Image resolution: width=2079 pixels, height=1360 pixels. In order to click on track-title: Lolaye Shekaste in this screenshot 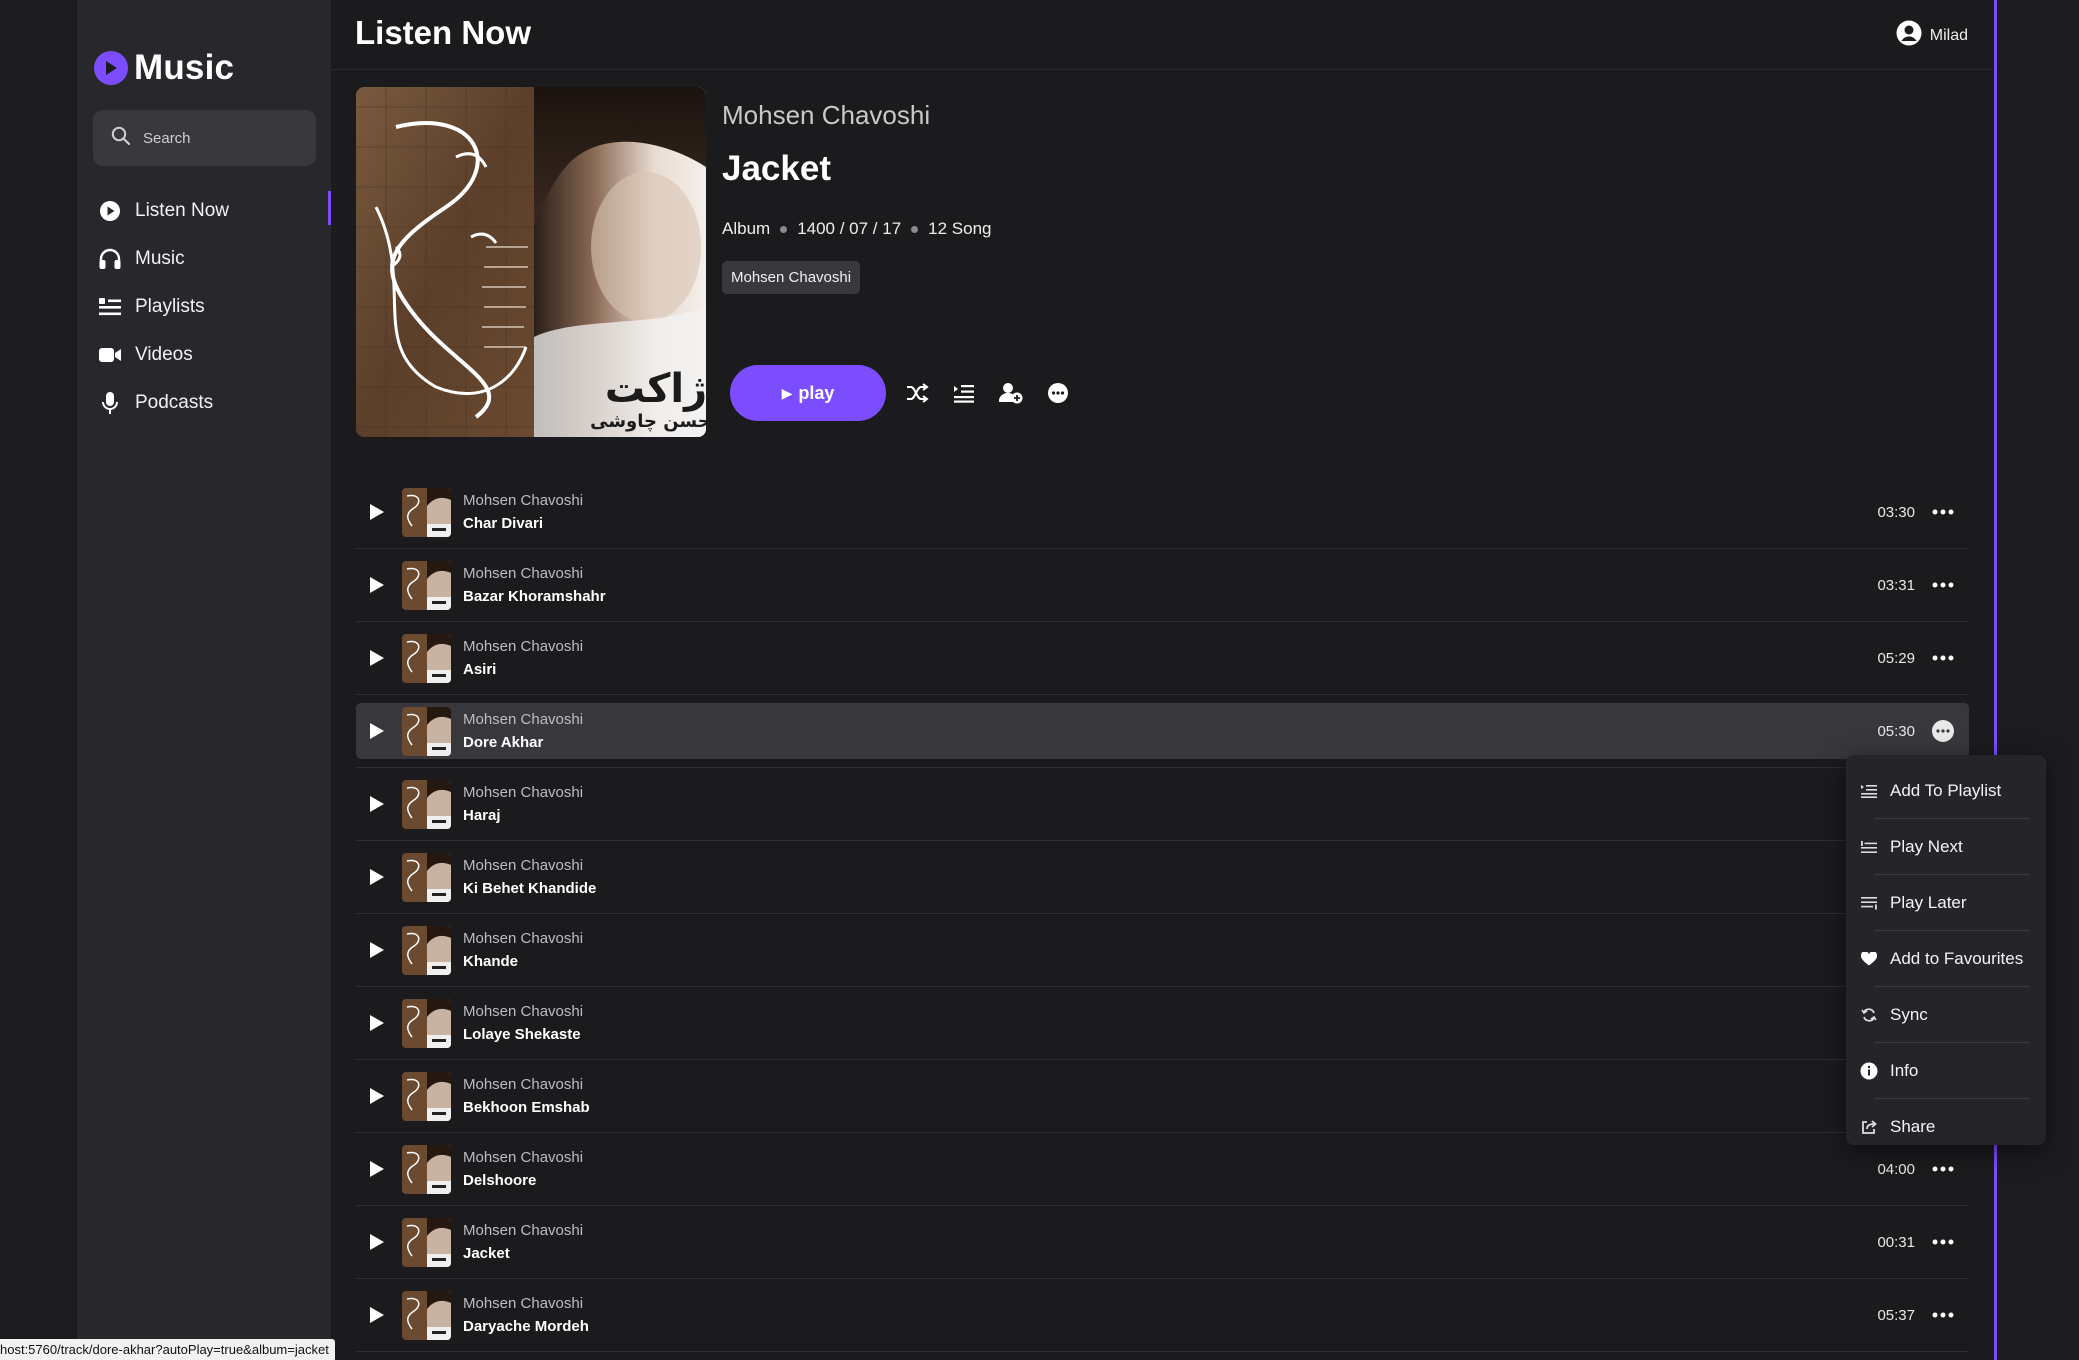, I will do `click(523, 1034)`.